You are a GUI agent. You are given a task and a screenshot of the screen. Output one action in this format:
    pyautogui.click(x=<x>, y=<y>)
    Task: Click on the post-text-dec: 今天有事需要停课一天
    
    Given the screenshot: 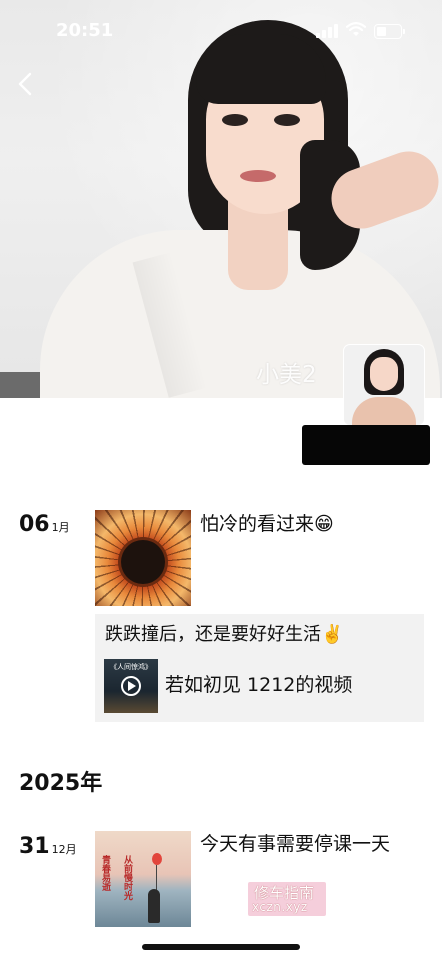 What is the action you would take?
    pyautogui.click(x=307, y=844)
    